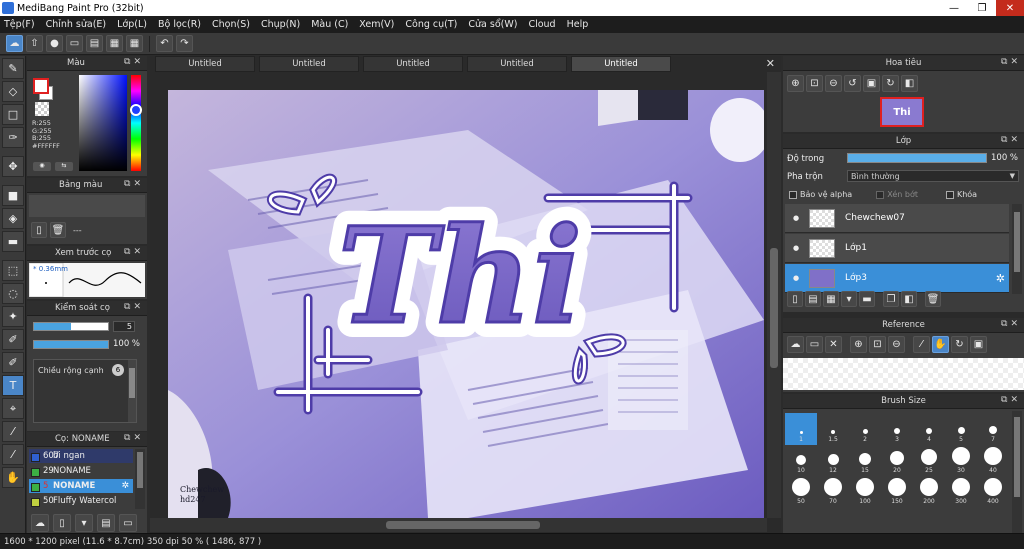  Describe the element at coordinates (64, 166) in the screenshot. I see `color-swap-icon: ⇆` at that location.